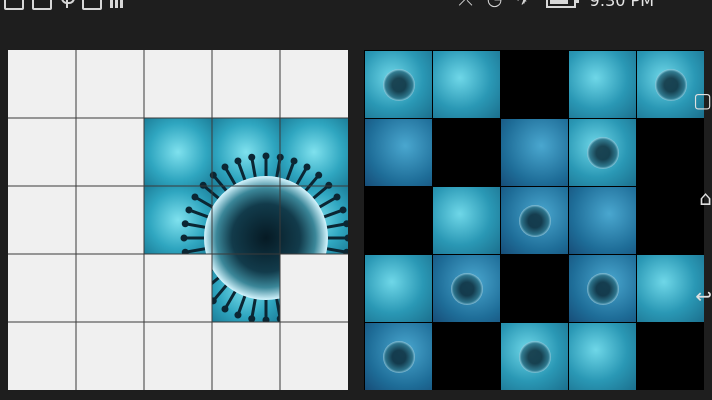  I want to click on back-icon: ↩, so click(703, 296).